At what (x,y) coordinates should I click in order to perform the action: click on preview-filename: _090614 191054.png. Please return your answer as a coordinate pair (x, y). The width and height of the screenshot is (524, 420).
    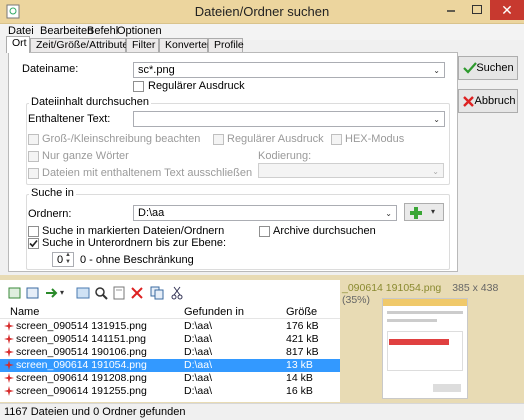
    Looking at the image, I should click on (392, 288).